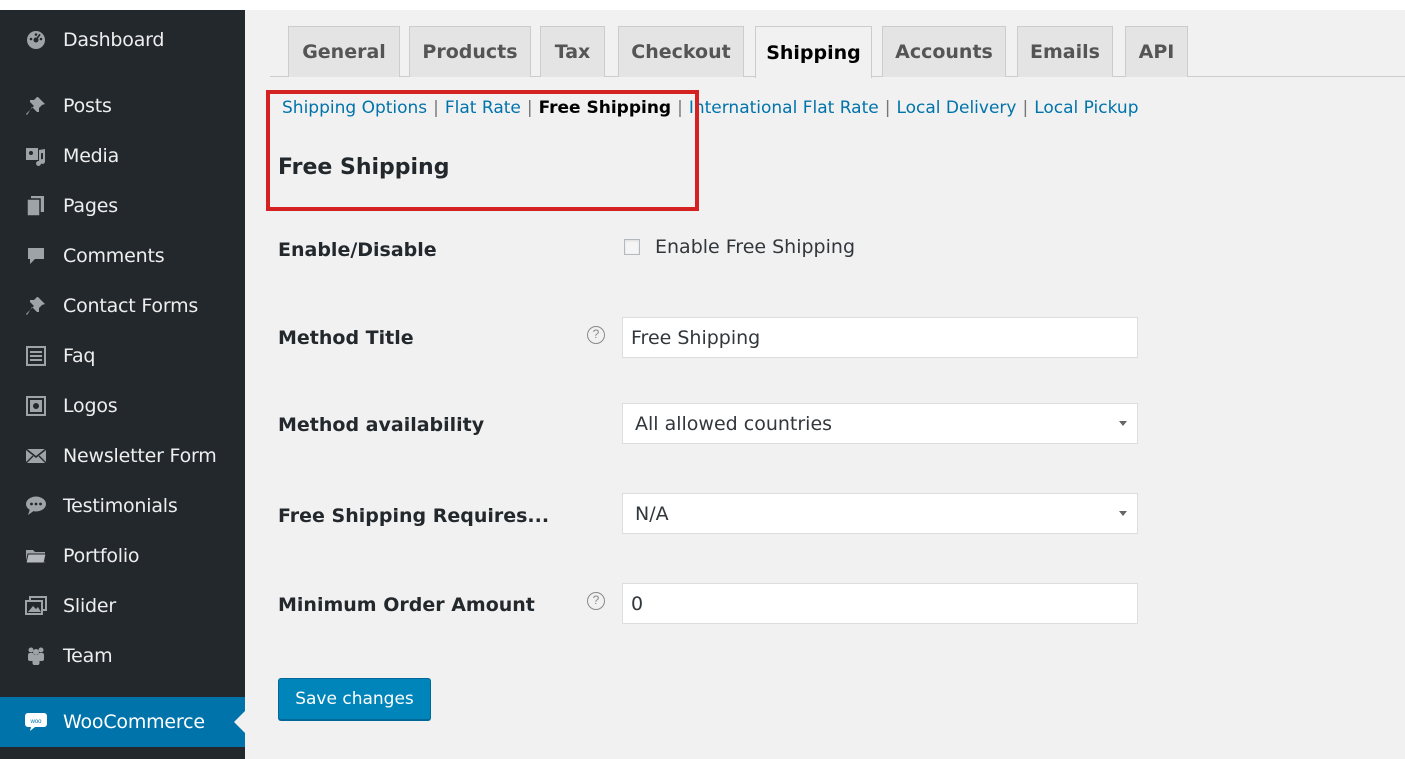 Image resolution: width=1405 pixels, height=759 pixels. Describe the element at coordinates (101, 556) in the screenshot. I see `sidebar-item-label: Portfolio` at that location.